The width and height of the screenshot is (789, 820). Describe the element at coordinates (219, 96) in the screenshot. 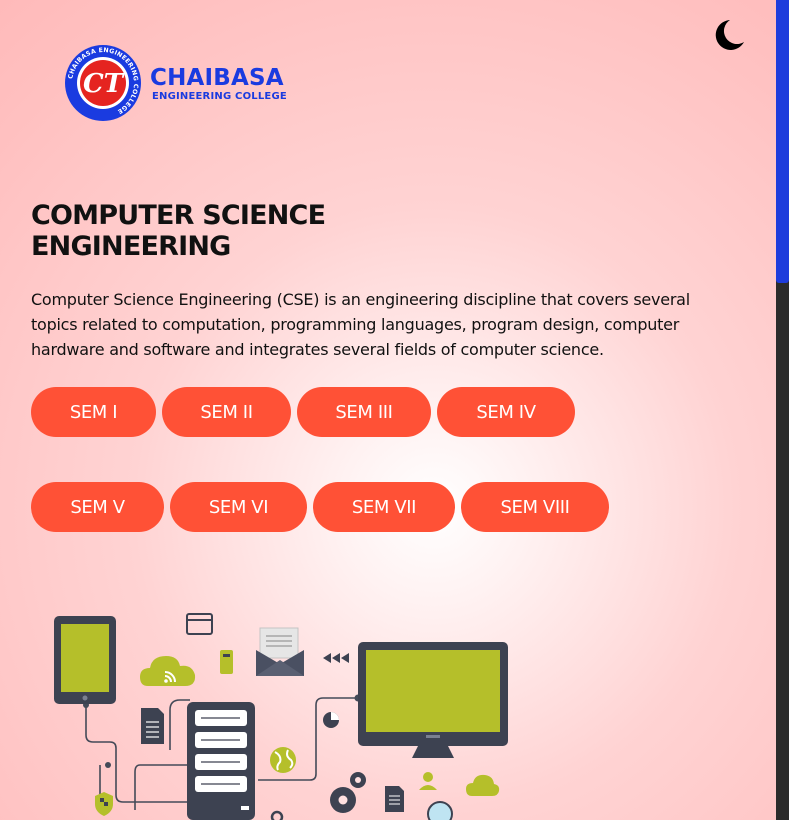

I see `logo-subtitle: ENGINEERING COLLEGE` at that location.